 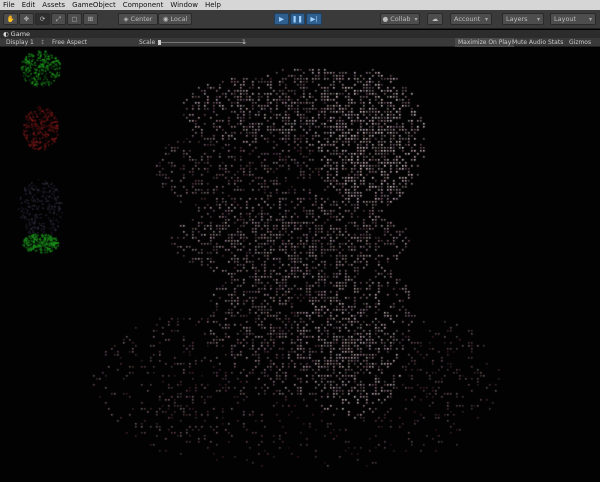 I want to click on game-tab-header: ◐ Game, so click(x=300, y=34).